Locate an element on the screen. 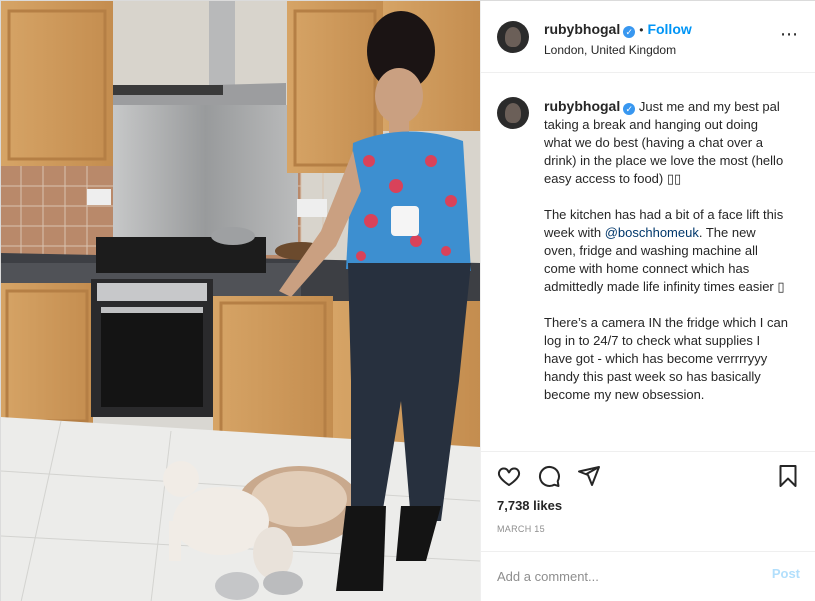 The image size is (815, 601). more-options-icon: ⋯ is located at coordinates (789, 34).